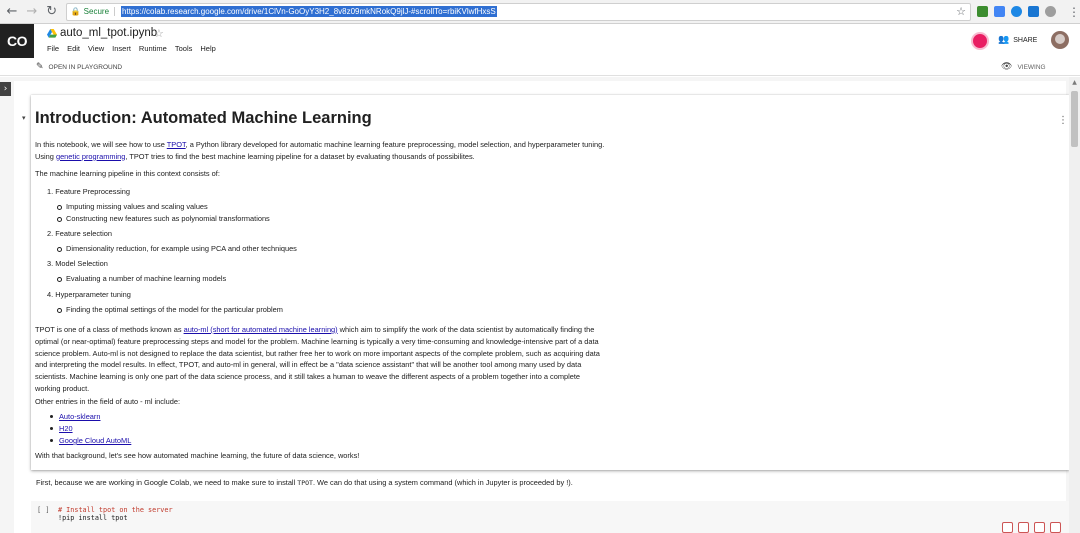 The width and height of the screenshot is (1080, 533). Describe the element at coordinates (1004, 40) in the screenshot. I see `people-icon: 👥` at that location.